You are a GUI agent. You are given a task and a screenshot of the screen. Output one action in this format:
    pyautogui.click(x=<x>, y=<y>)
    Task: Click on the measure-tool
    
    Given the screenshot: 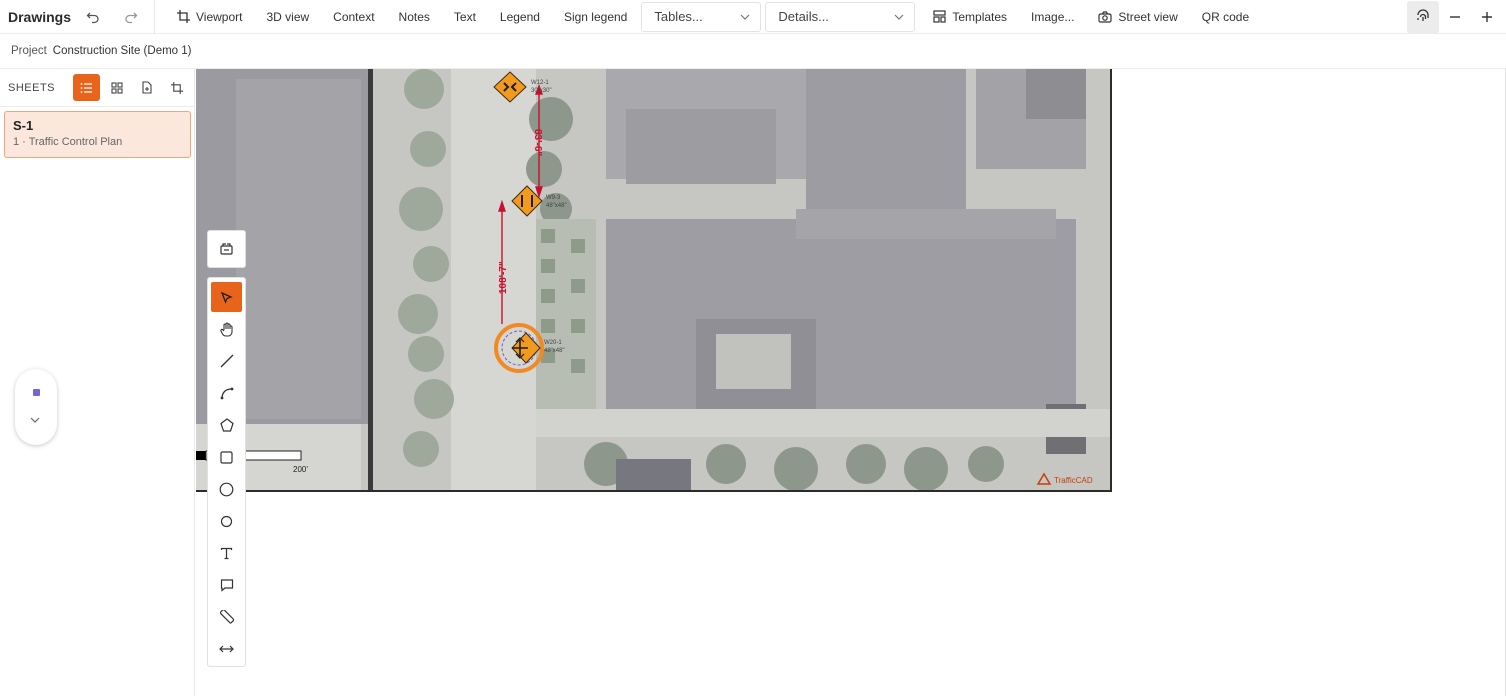 What is the action you would take?
    pyautogui.click(x=226, y=617)
    